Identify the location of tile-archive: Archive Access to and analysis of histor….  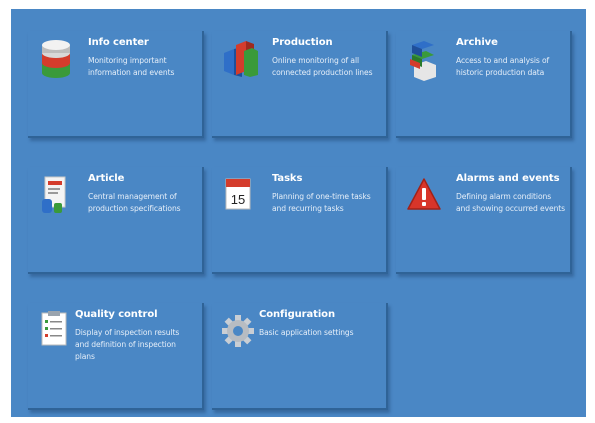
(484, 84).